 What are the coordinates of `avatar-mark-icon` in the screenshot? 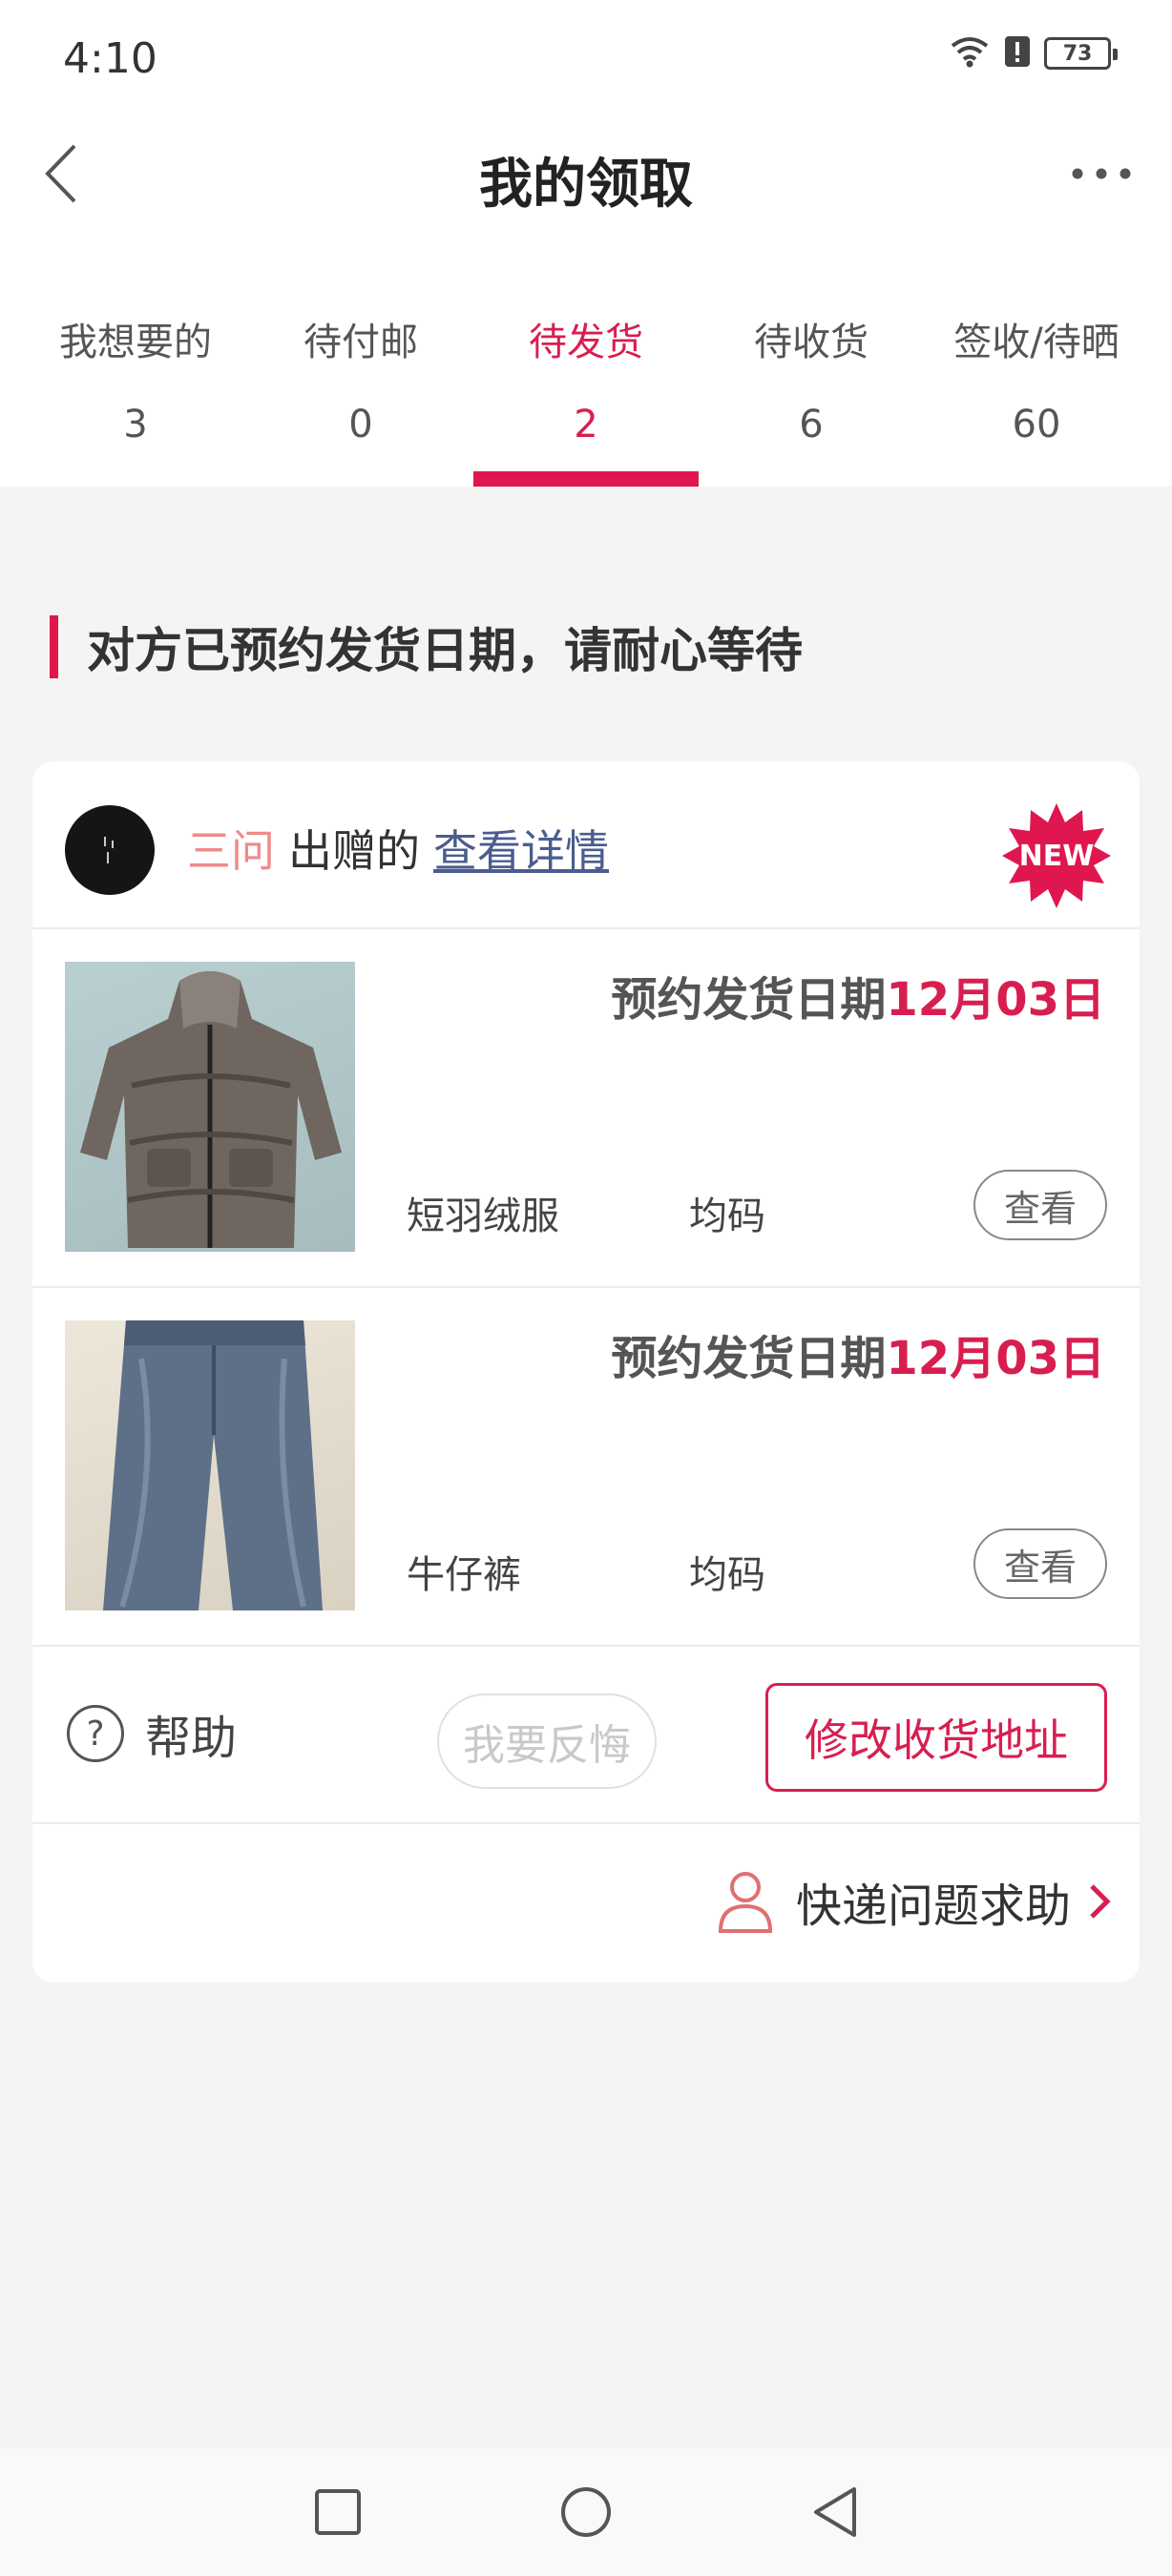 It's located at (109, 850).